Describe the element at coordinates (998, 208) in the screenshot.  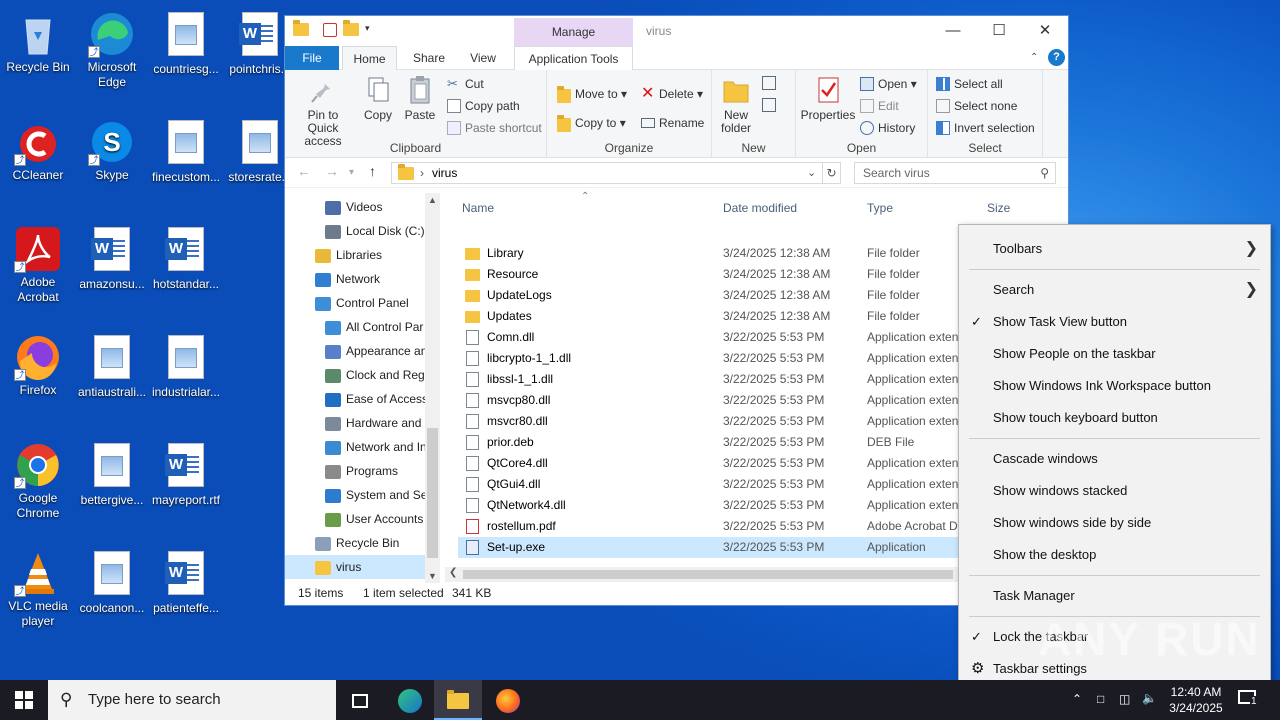
I see `column-header-size: Size` at that location.